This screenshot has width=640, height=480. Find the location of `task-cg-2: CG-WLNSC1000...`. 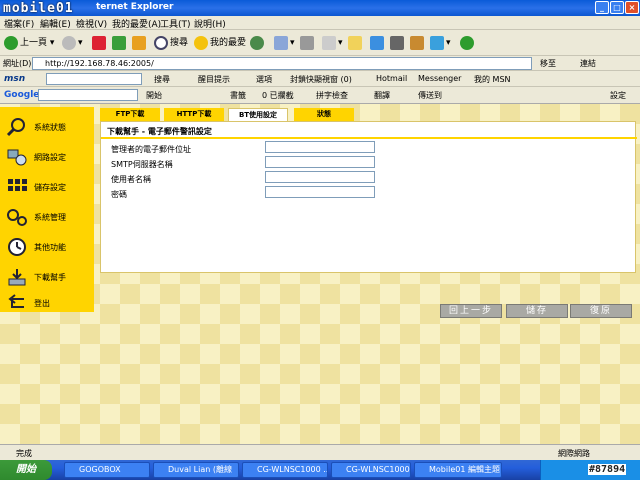

task-cg-2: CG-WLNSC1000... is located at coordinates (371, 470).